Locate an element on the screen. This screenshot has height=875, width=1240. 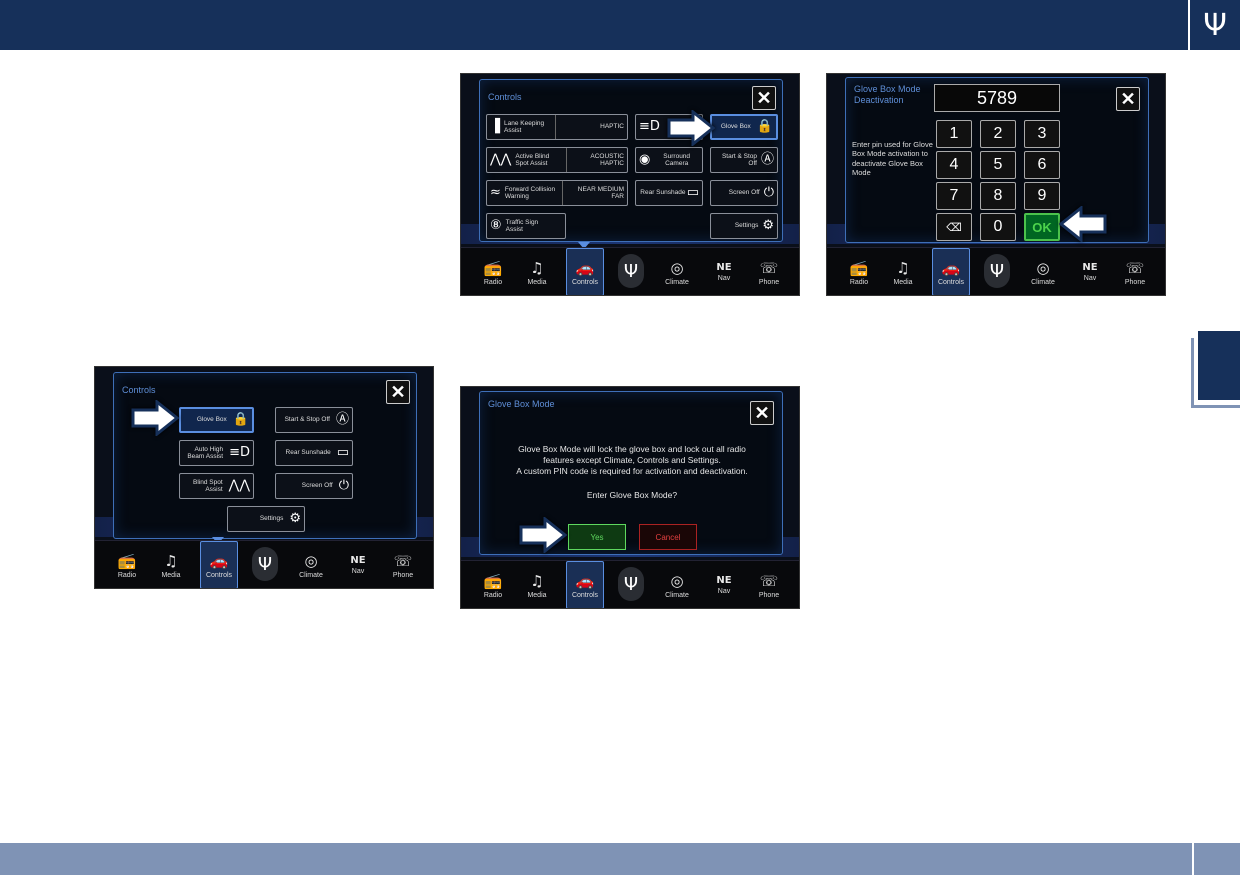
key-2: 2 is located at coordinates (998, 134).